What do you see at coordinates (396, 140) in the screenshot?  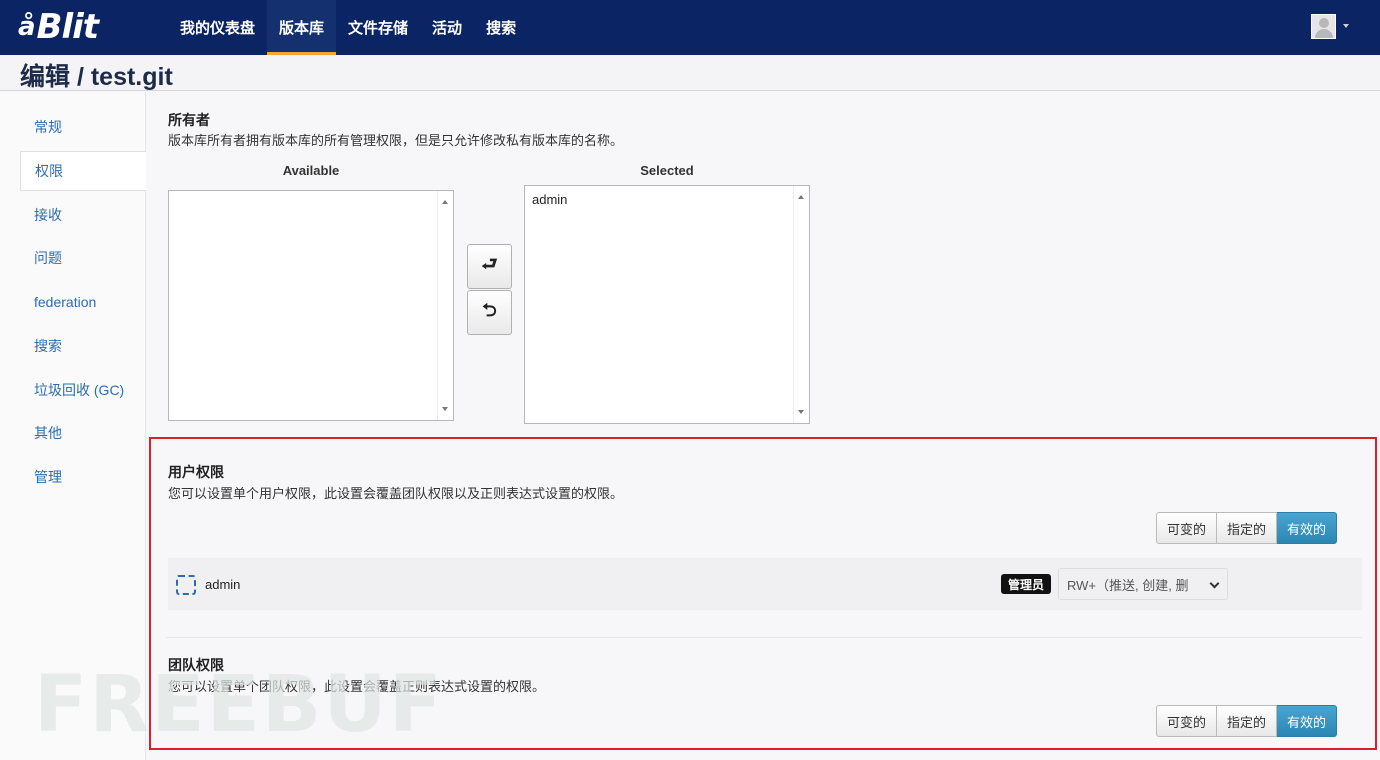 I see `owners-description: 版本库所有者拥有版本库的所有管理权限，但是只允许修改私有版本库的名称。` at bounding box center [396, 140].